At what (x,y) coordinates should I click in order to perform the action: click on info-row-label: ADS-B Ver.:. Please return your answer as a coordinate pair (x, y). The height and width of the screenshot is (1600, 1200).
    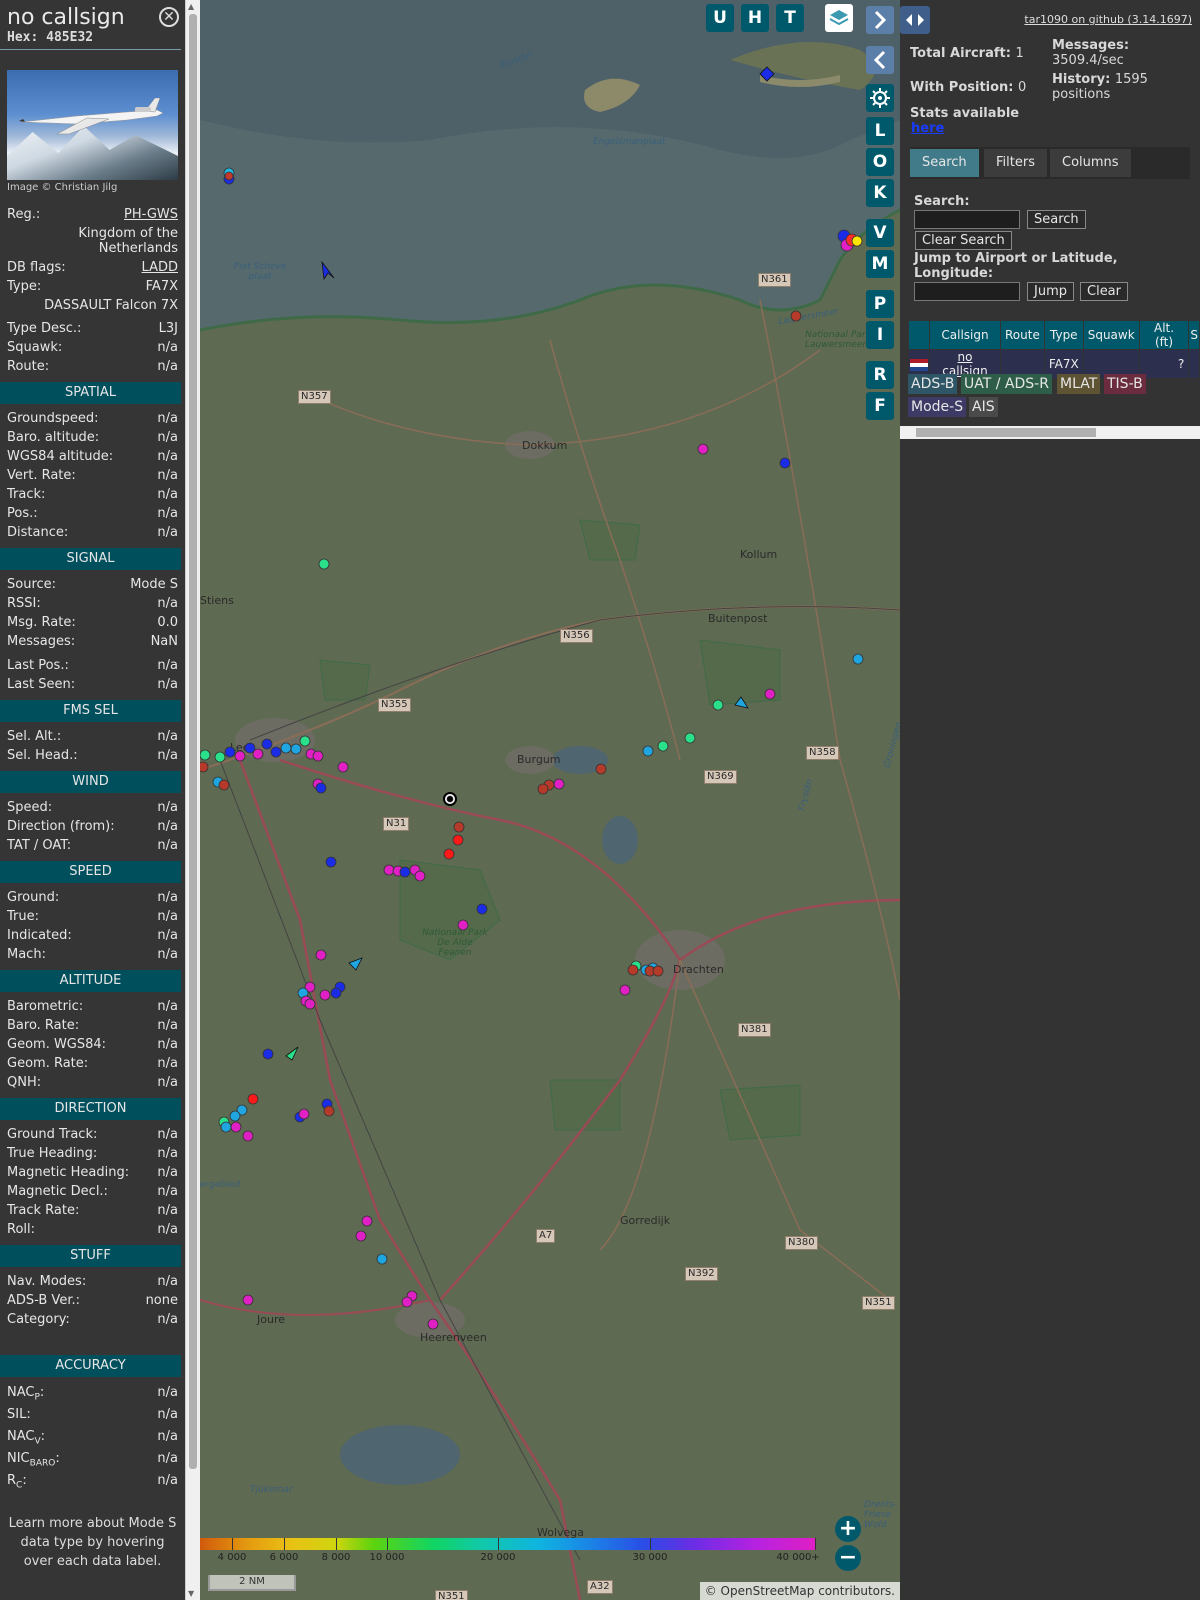
    Looking at the image, I should click on (43, 1300).